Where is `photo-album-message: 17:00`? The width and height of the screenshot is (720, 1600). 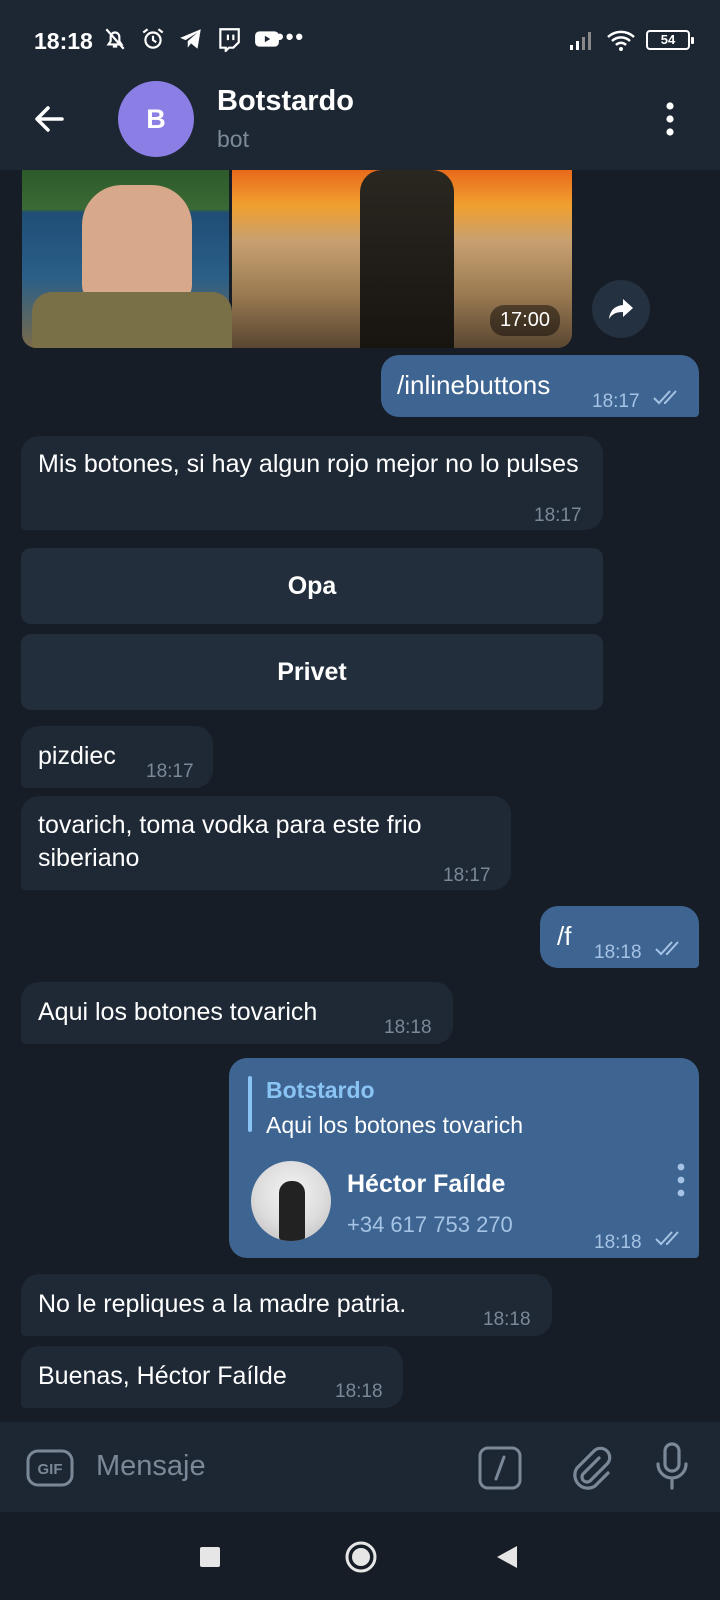 photo-album-message: 17:00 is located at coordinates (297, 259).